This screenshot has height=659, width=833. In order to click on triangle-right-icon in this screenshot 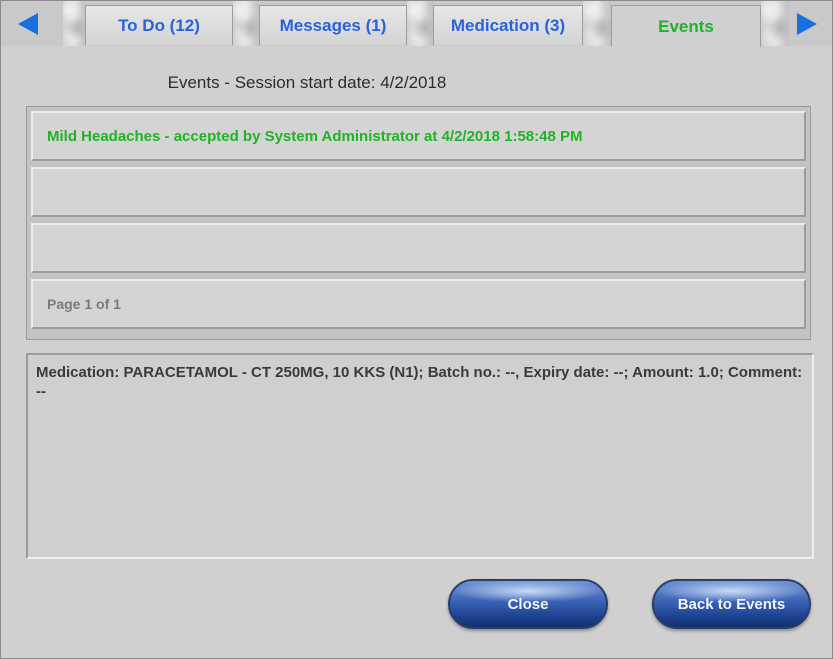, I will do `click(807, 24)`.